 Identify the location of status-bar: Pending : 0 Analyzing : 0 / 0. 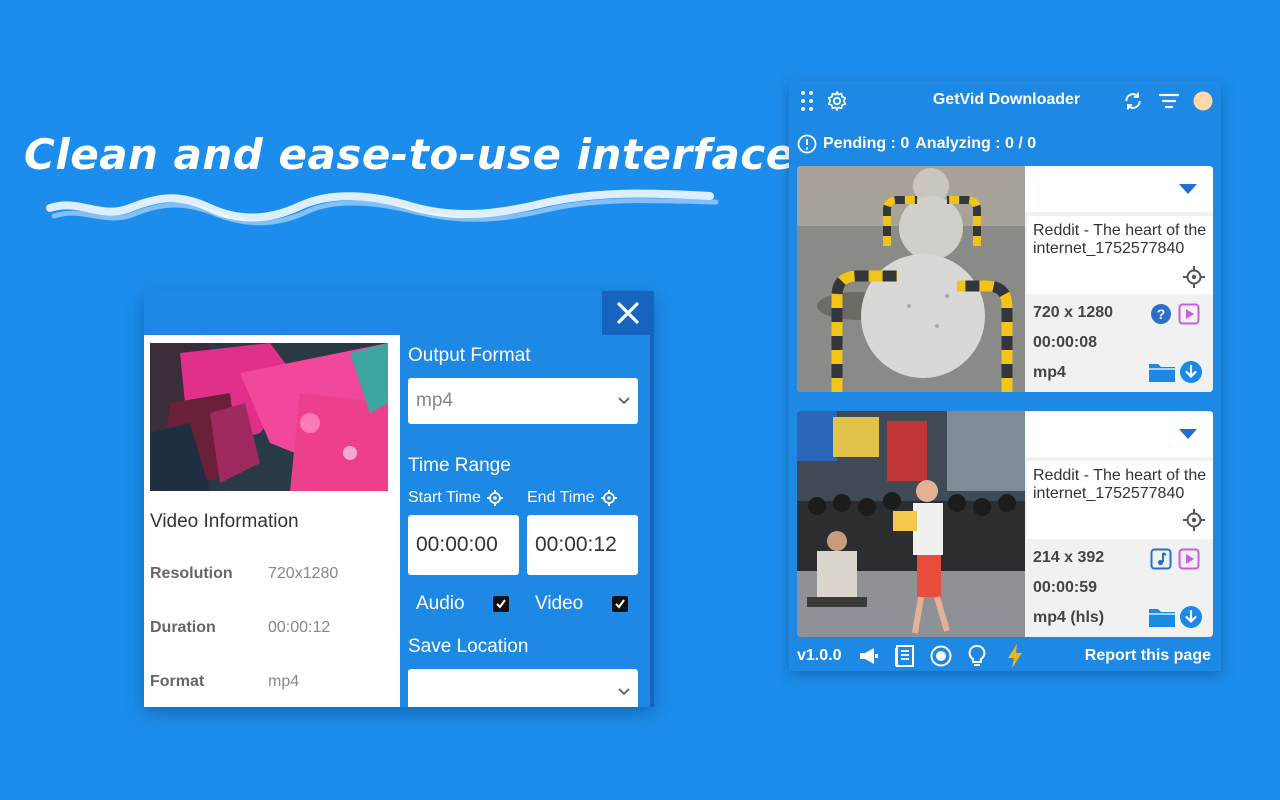
(916, 144).